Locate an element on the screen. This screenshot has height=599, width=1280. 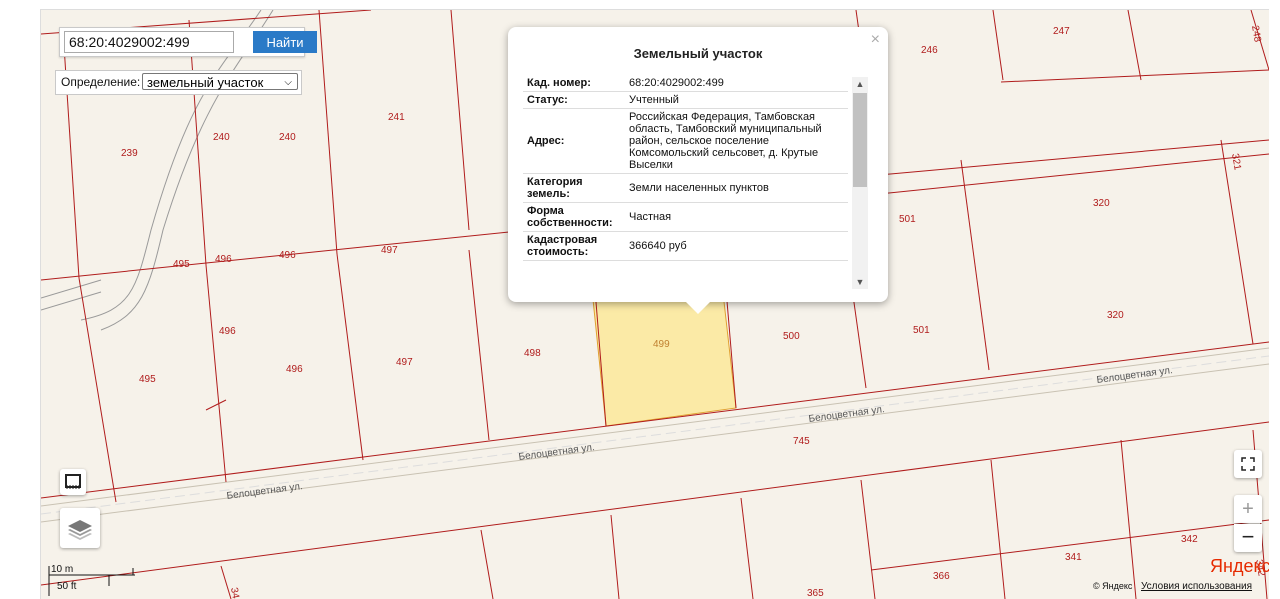
table-row: Кад. номер: 68:20:4029002:499 is located at coordinates (685, 83).